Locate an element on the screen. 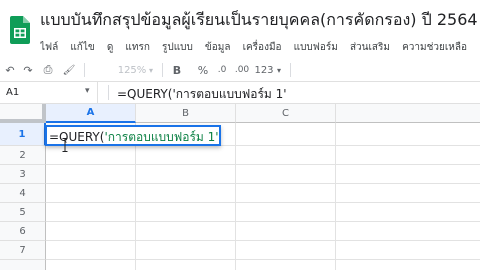 The image size is (480, 270). menu-edit: แก้ไข is located at coordinates (82, 47).